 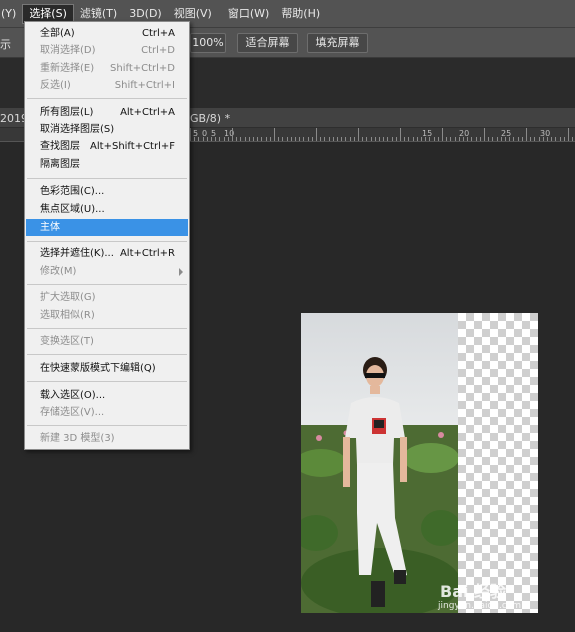 What do you see at coordinates (337, 43) in the screenshot?
I see `fill-screen-button: 填充屏幕` at bounding box center [337, 43].